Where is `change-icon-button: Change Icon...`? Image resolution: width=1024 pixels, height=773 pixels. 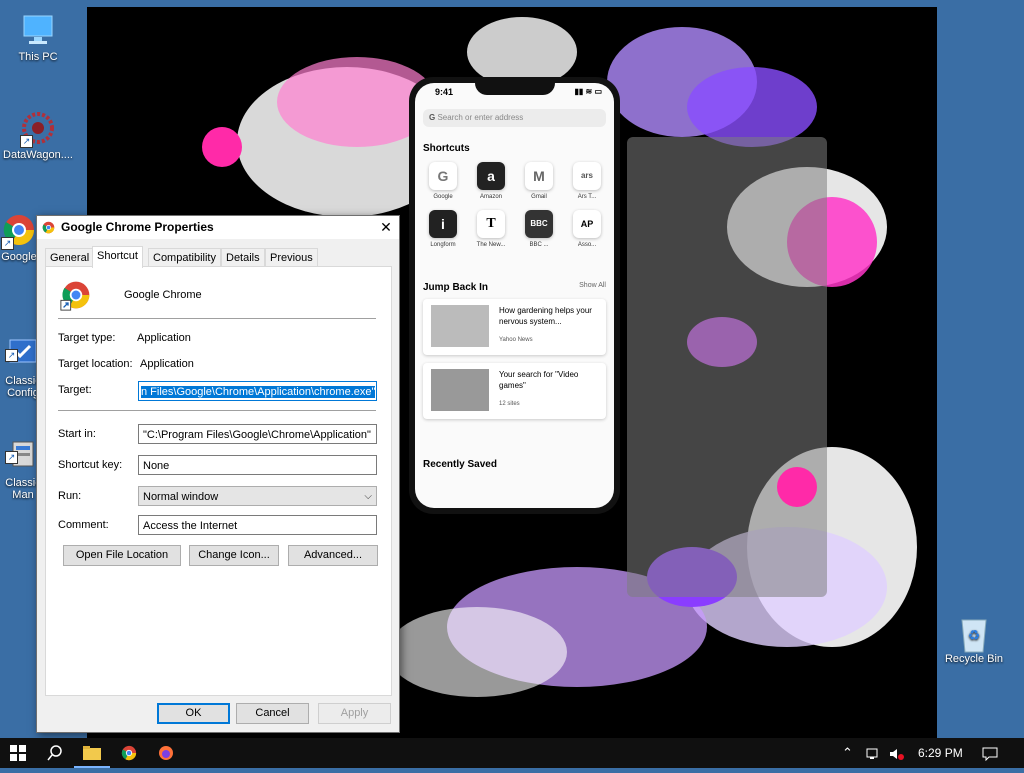 change-icon-button: Change Icon... is located at coordinates (234, 555).